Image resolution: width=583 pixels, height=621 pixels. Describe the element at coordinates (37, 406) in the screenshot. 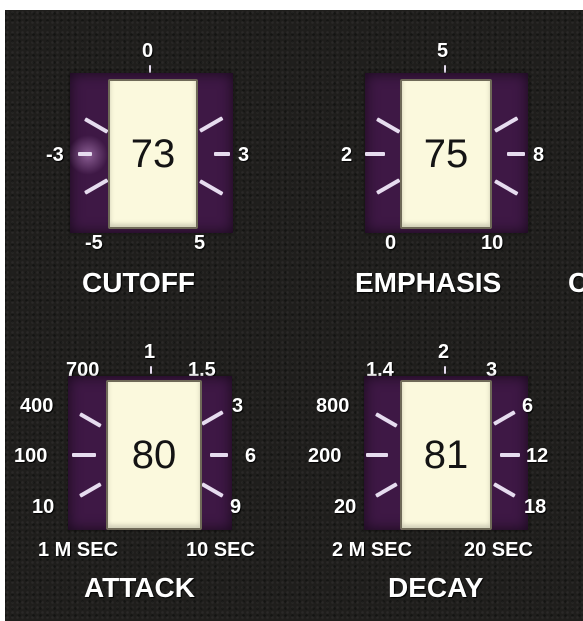

I see `attack-scale-left-upper: 400` at that location.